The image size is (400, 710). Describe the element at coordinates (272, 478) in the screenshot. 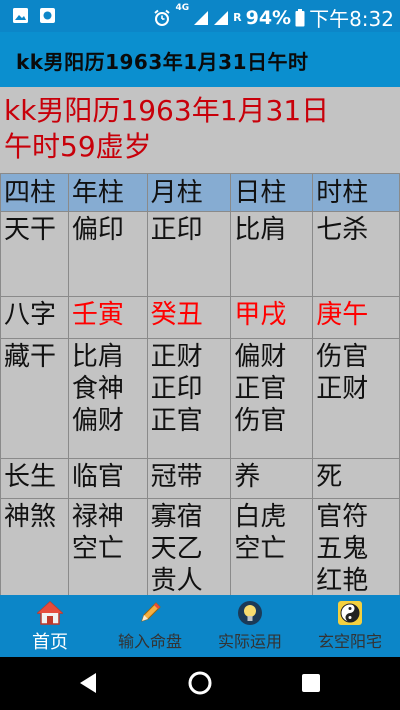

I see `table-cell: 养` at that location.